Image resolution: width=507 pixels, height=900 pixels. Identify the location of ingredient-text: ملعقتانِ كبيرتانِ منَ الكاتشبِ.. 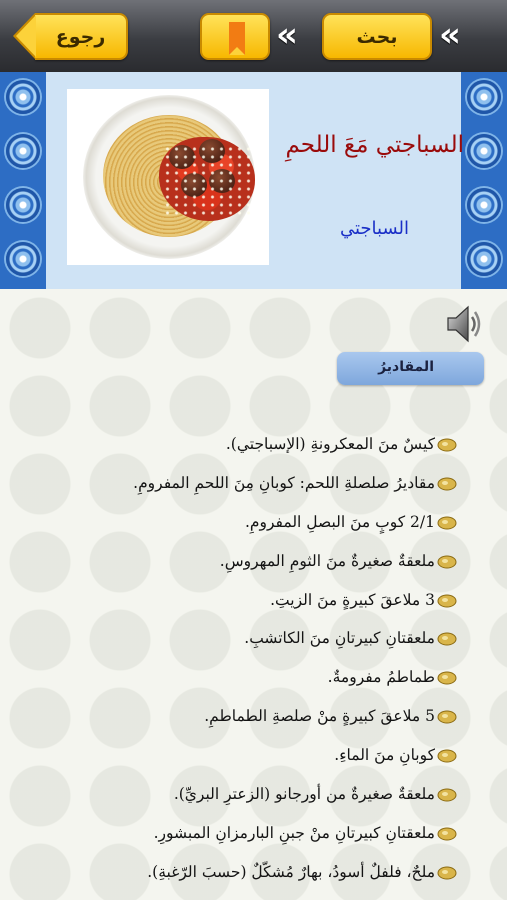
(339, 638).